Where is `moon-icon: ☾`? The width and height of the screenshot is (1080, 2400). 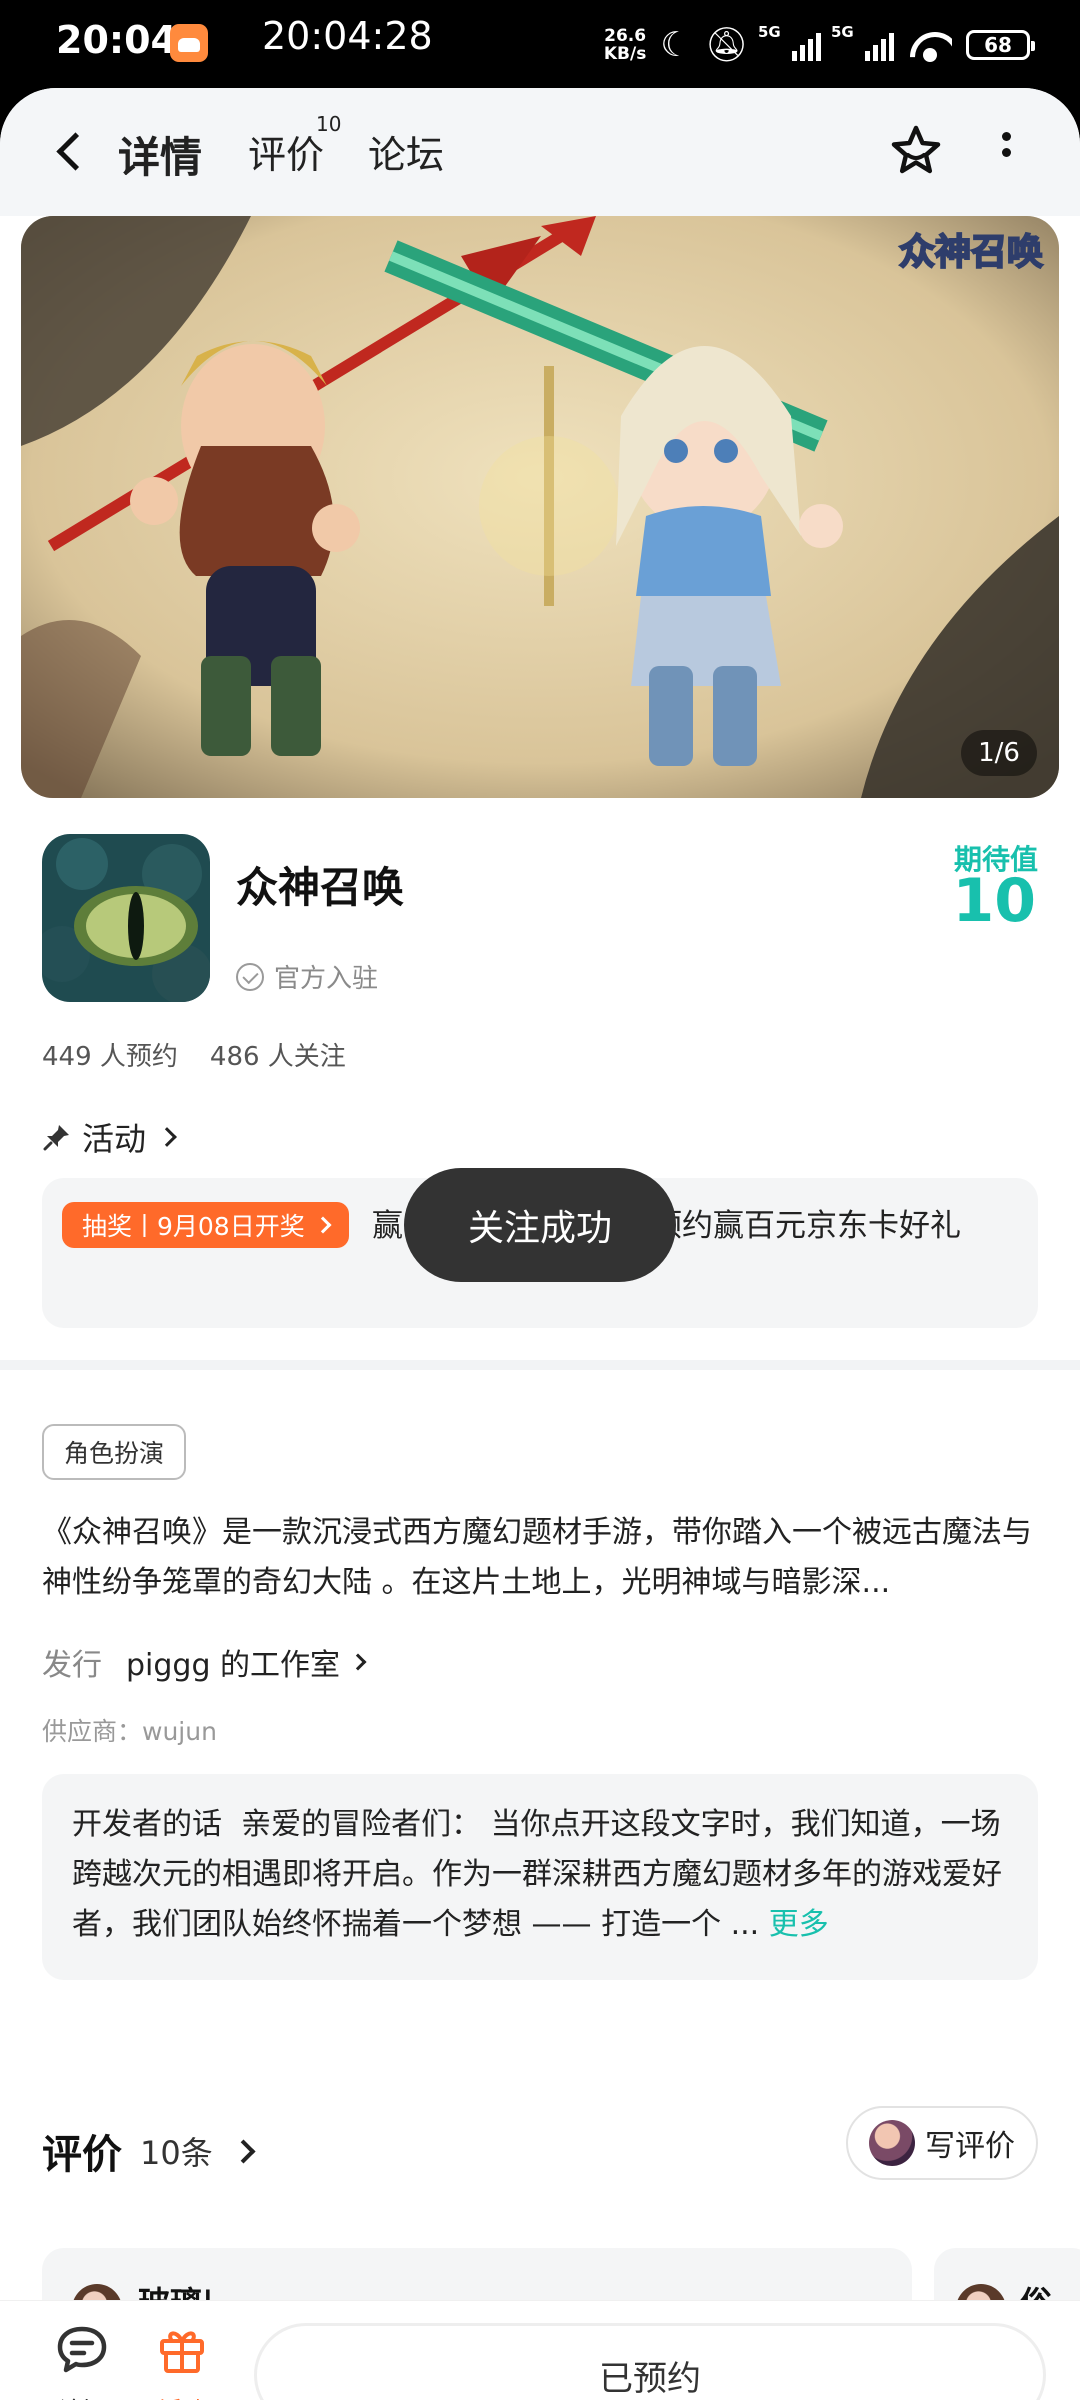 moon-icon: ☾ is located at coordinates (675, 45).